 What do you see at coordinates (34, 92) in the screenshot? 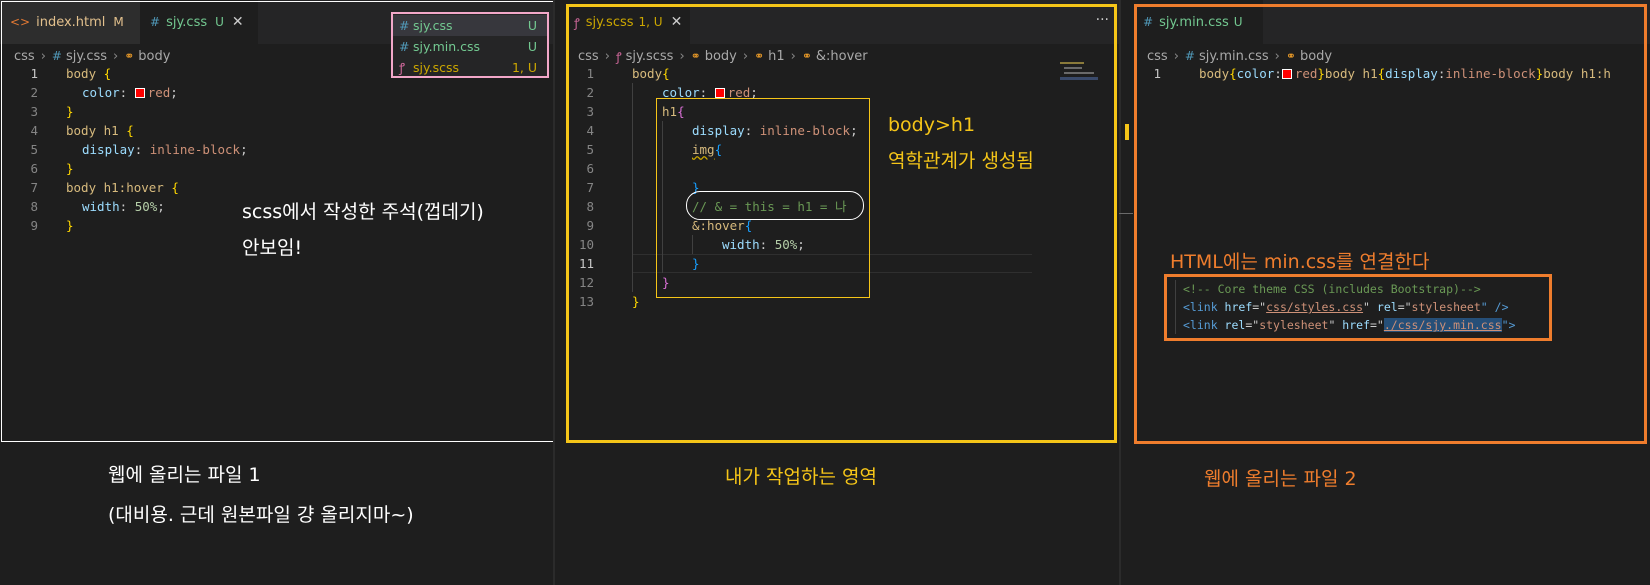
I see `line-number: 2` at bounding box center [34, 92].